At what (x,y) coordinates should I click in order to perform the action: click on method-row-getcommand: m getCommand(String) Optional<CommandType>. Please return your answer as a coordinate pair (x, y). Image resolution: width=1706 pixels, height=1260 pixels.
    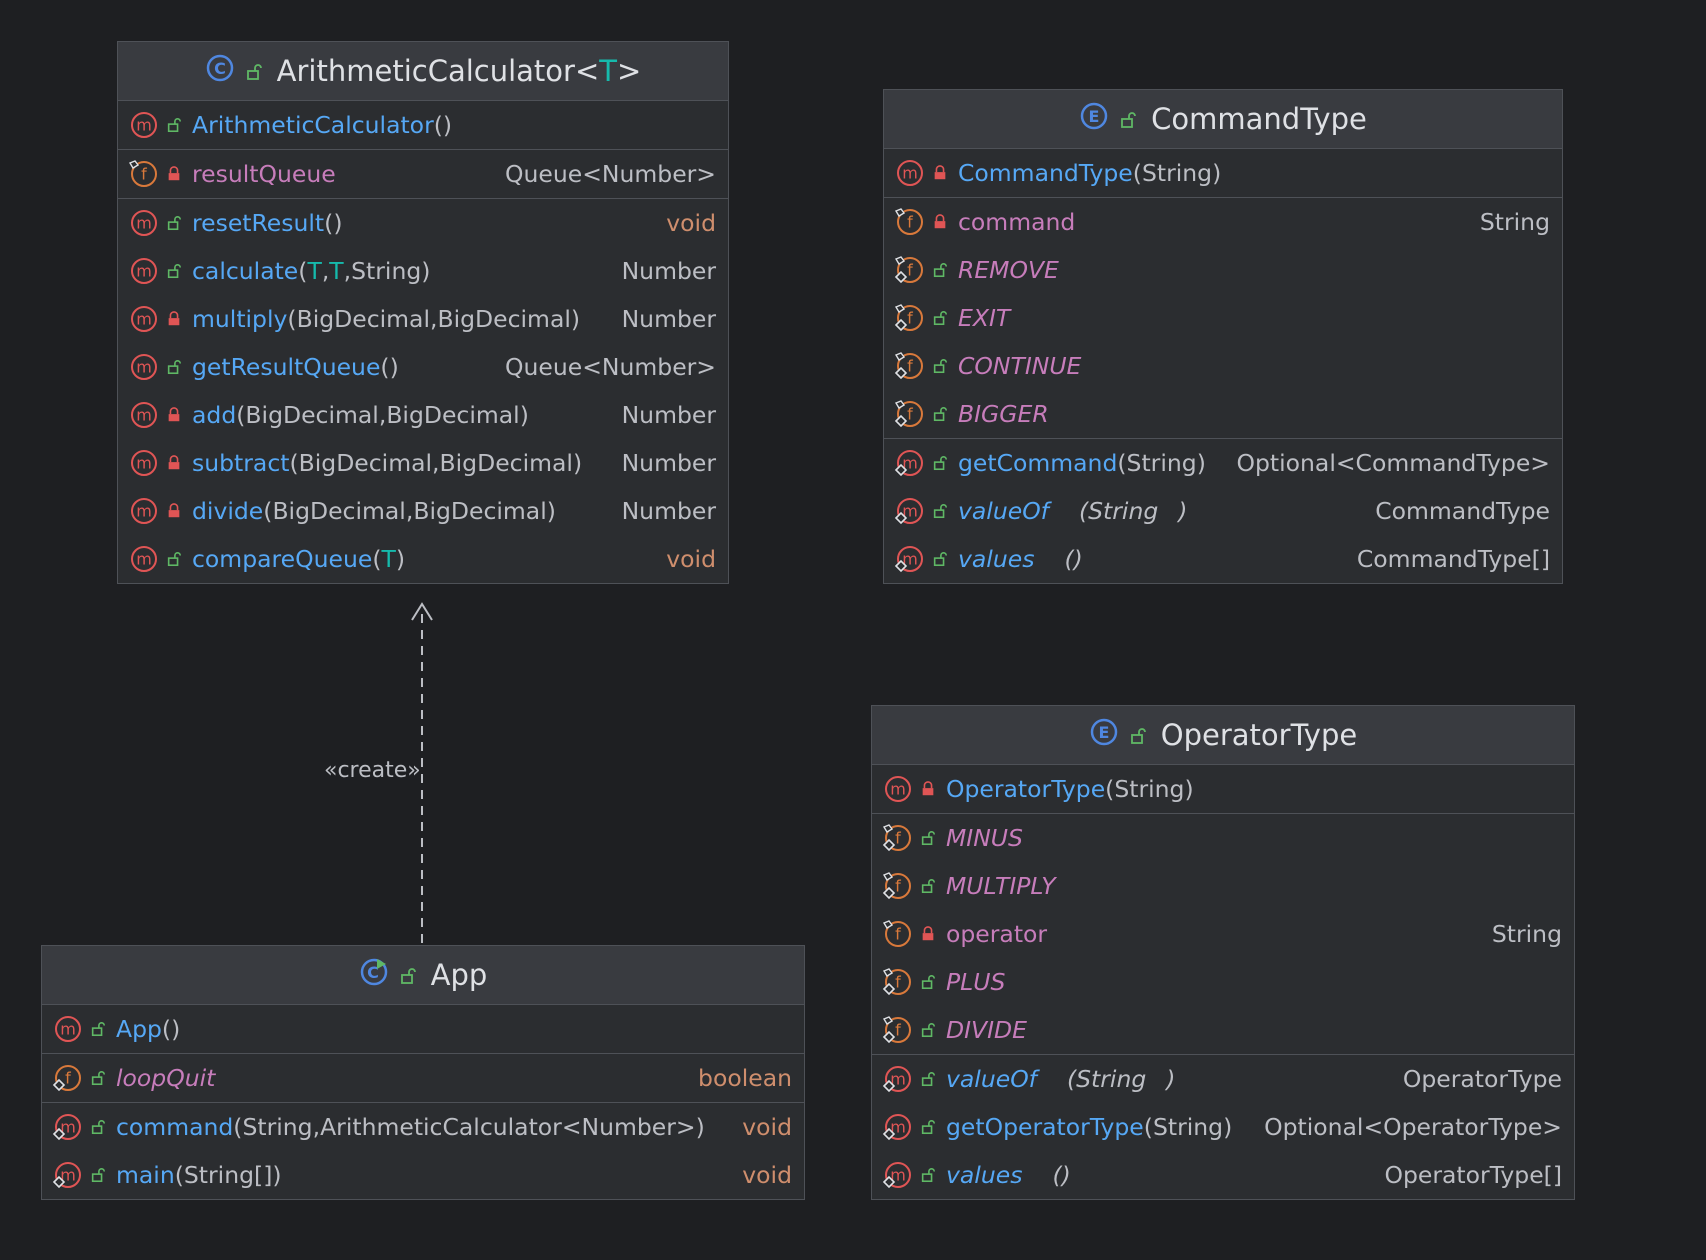
    Looking at the image, I should click on (1223, 463).